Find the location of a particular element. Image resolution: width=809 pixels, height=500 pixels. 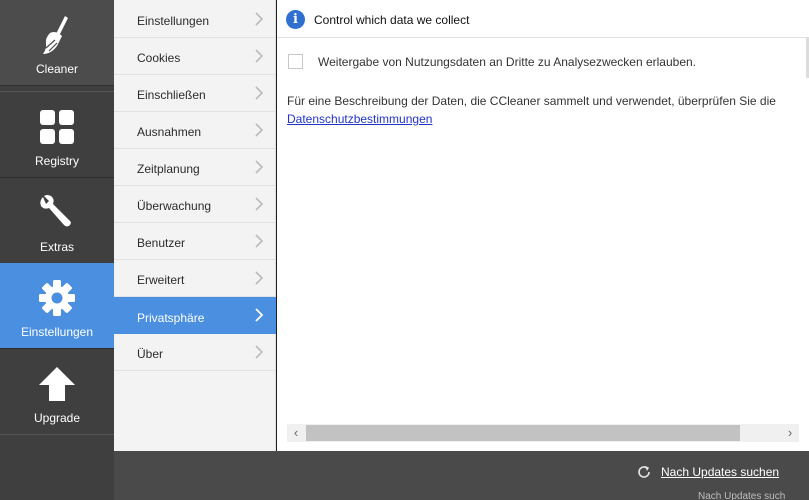

background-window-text: Nach Updates such is located at coordinates (742, 495).